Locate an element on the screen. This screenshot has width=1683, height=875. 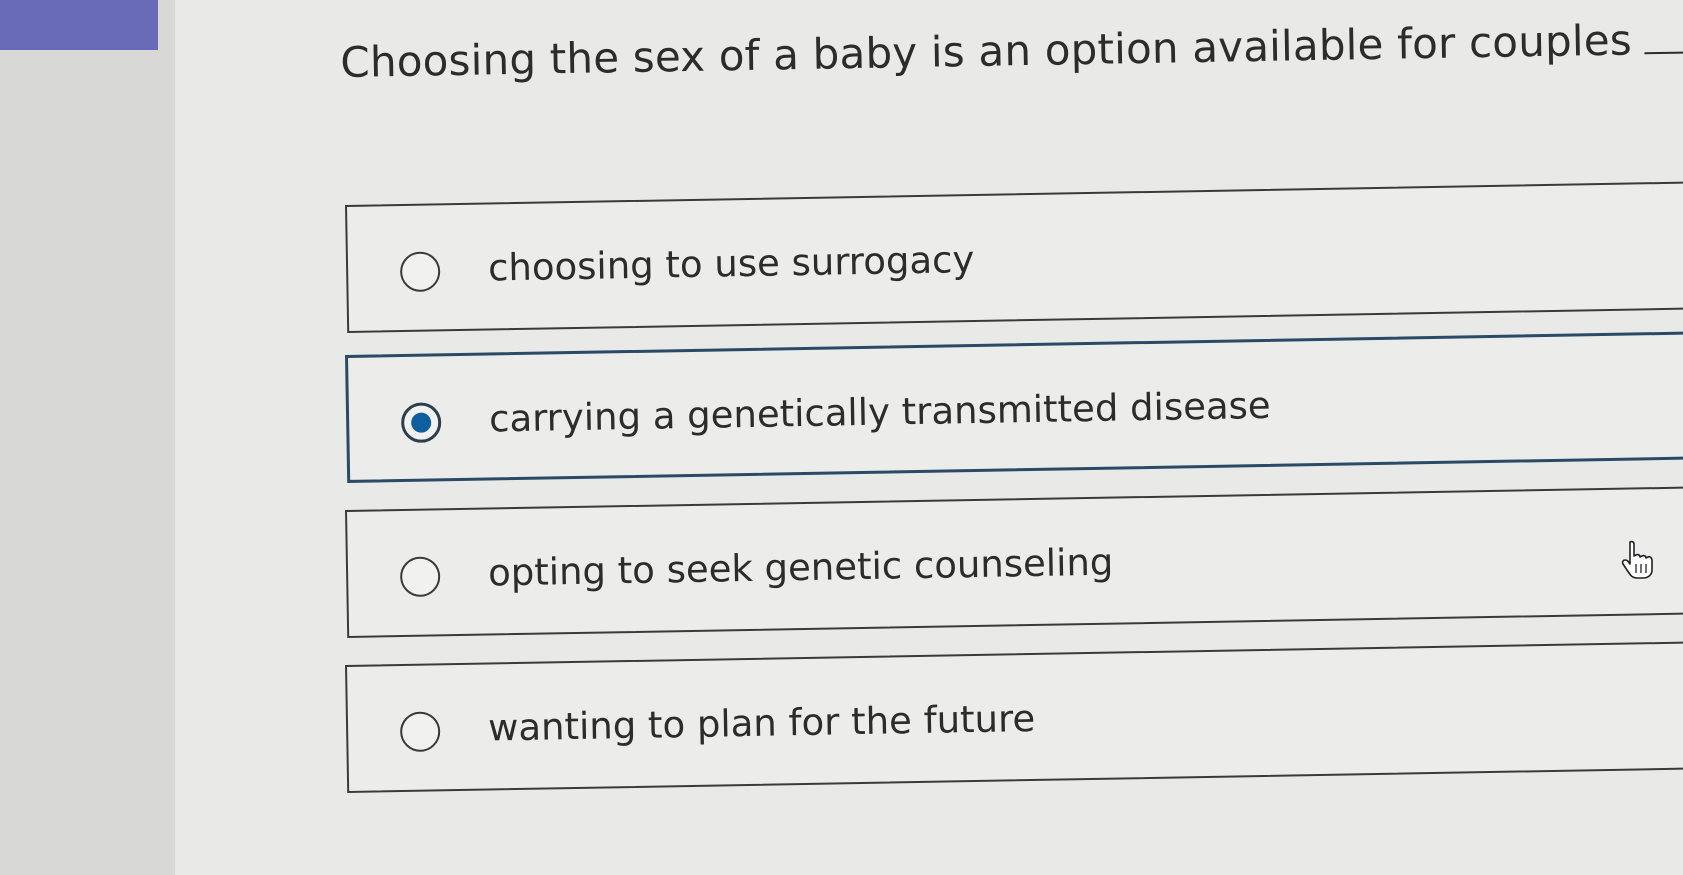
option-label: choosing to use surrogacy is located at coordinates (731, 264).